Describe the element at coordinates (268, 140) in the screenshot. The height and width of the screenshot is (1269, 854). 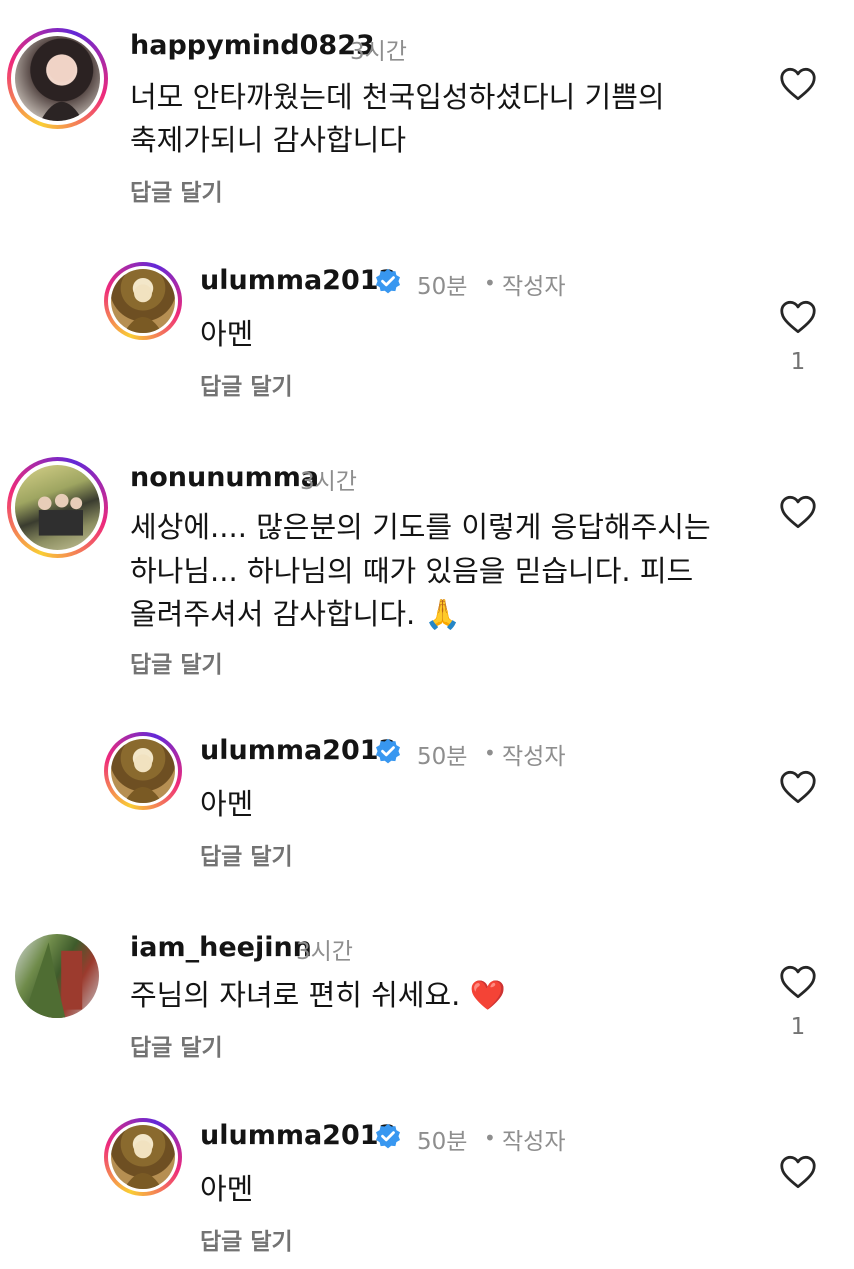
I see `comment-text-line: 축제가되니 감사합니다` at that location.